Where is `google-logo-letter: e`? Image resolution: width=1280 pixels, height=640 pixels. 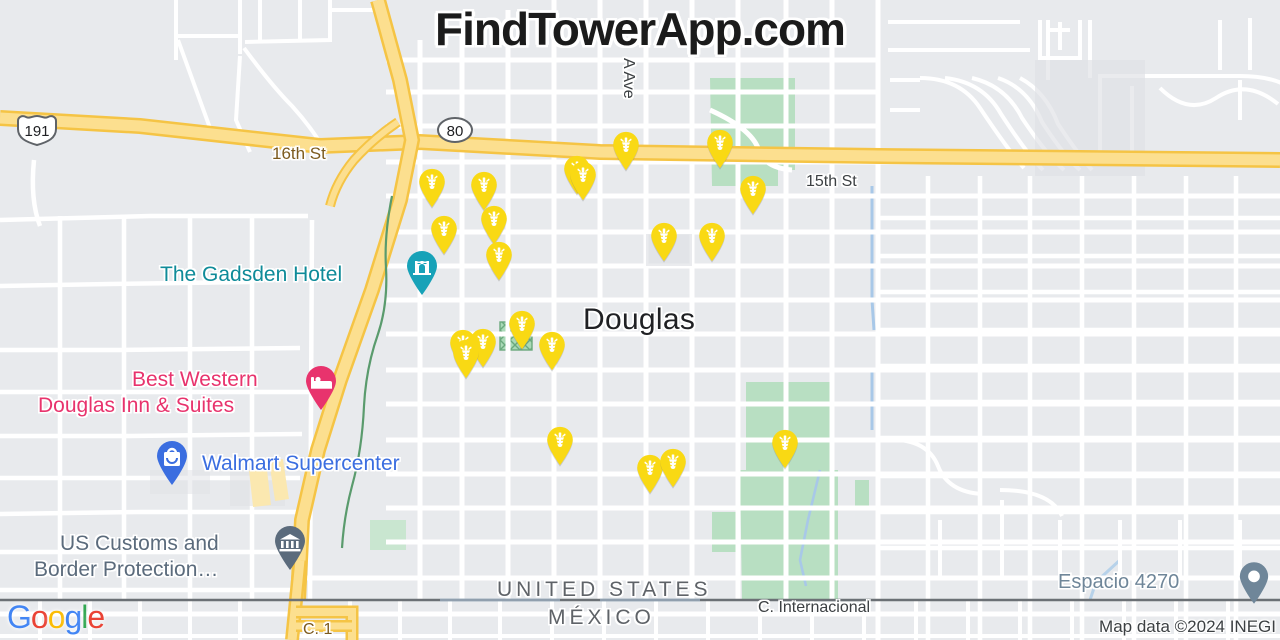 google-logo-letter: e is located at coordinates (96, 617).